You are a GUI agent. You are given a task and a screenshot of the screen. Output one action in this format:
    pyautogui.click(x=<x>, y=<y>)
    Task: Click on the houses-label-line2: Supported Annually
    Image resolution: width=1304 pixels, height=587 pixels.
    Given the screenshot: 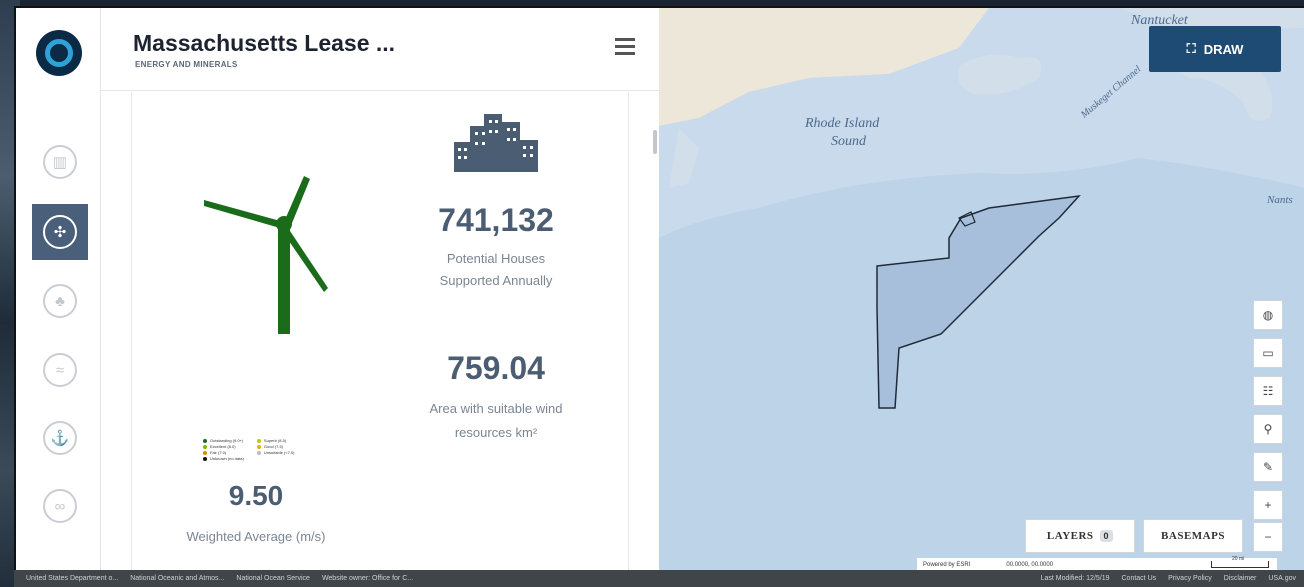 What is the action you would take?
    pyautogui.click(x=496, y=280)
    